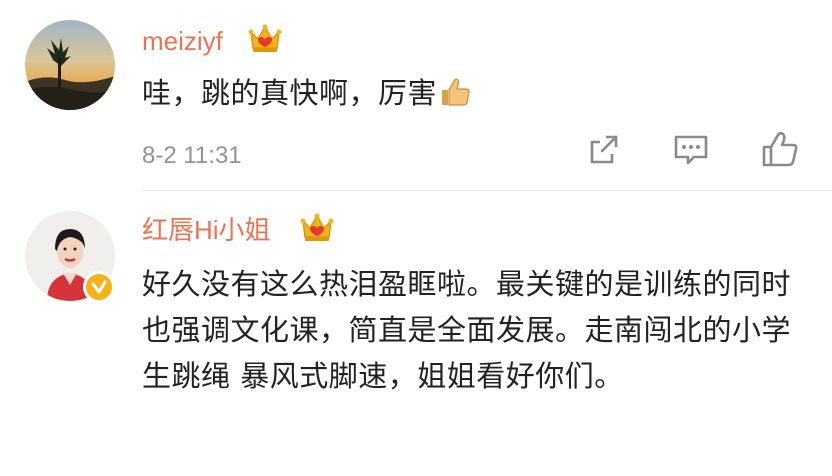 This screenshot has width=832, height=476. Describe the element at coordinates (99, 287) in the screenshot. I see `verified-badge-icon` at that location.